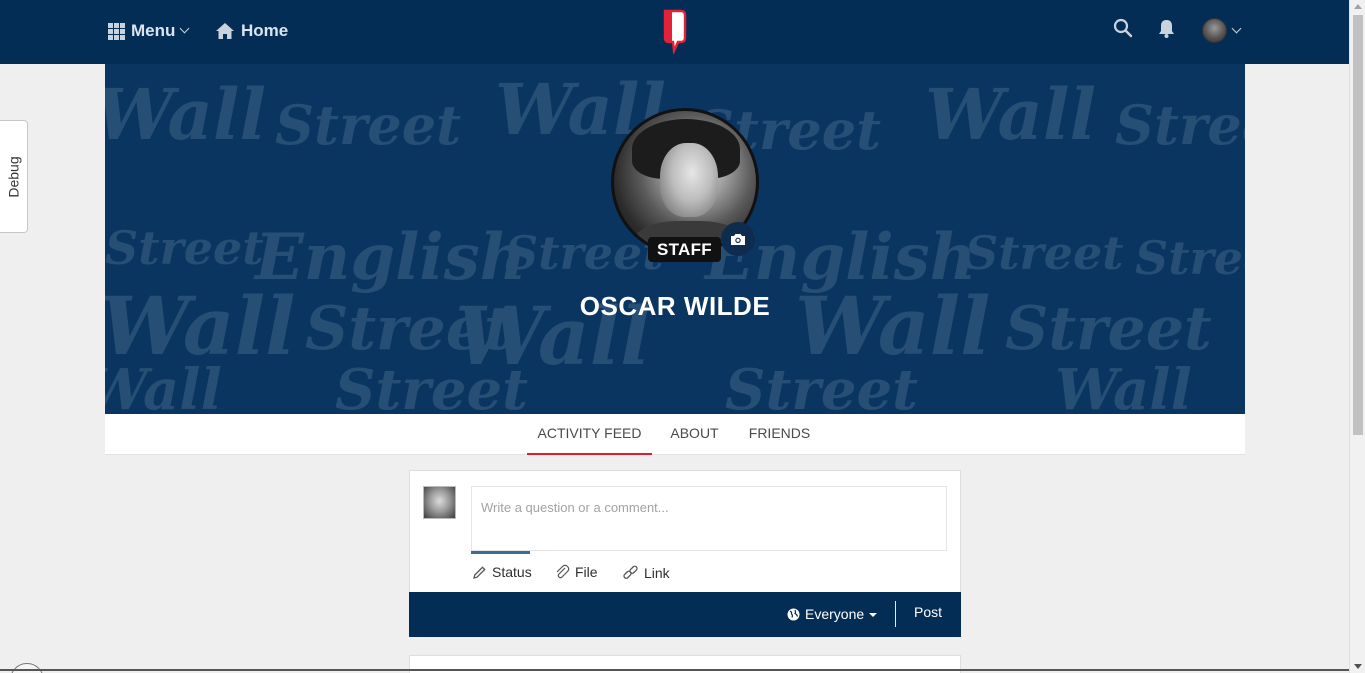 The width and height of the screenshot is (1365, 673). Describe the element at coordinates (684, 249) in the screenshot. I see `staff-badge: STAFF` at that location.